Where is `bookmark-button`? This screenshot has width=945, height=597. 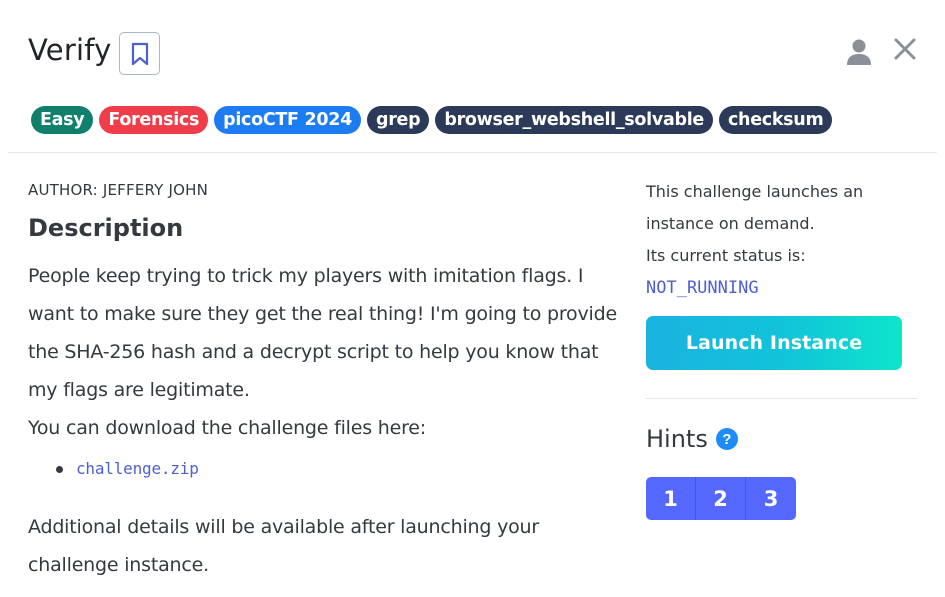
bookmark-button is located at coordinates (139, 53).